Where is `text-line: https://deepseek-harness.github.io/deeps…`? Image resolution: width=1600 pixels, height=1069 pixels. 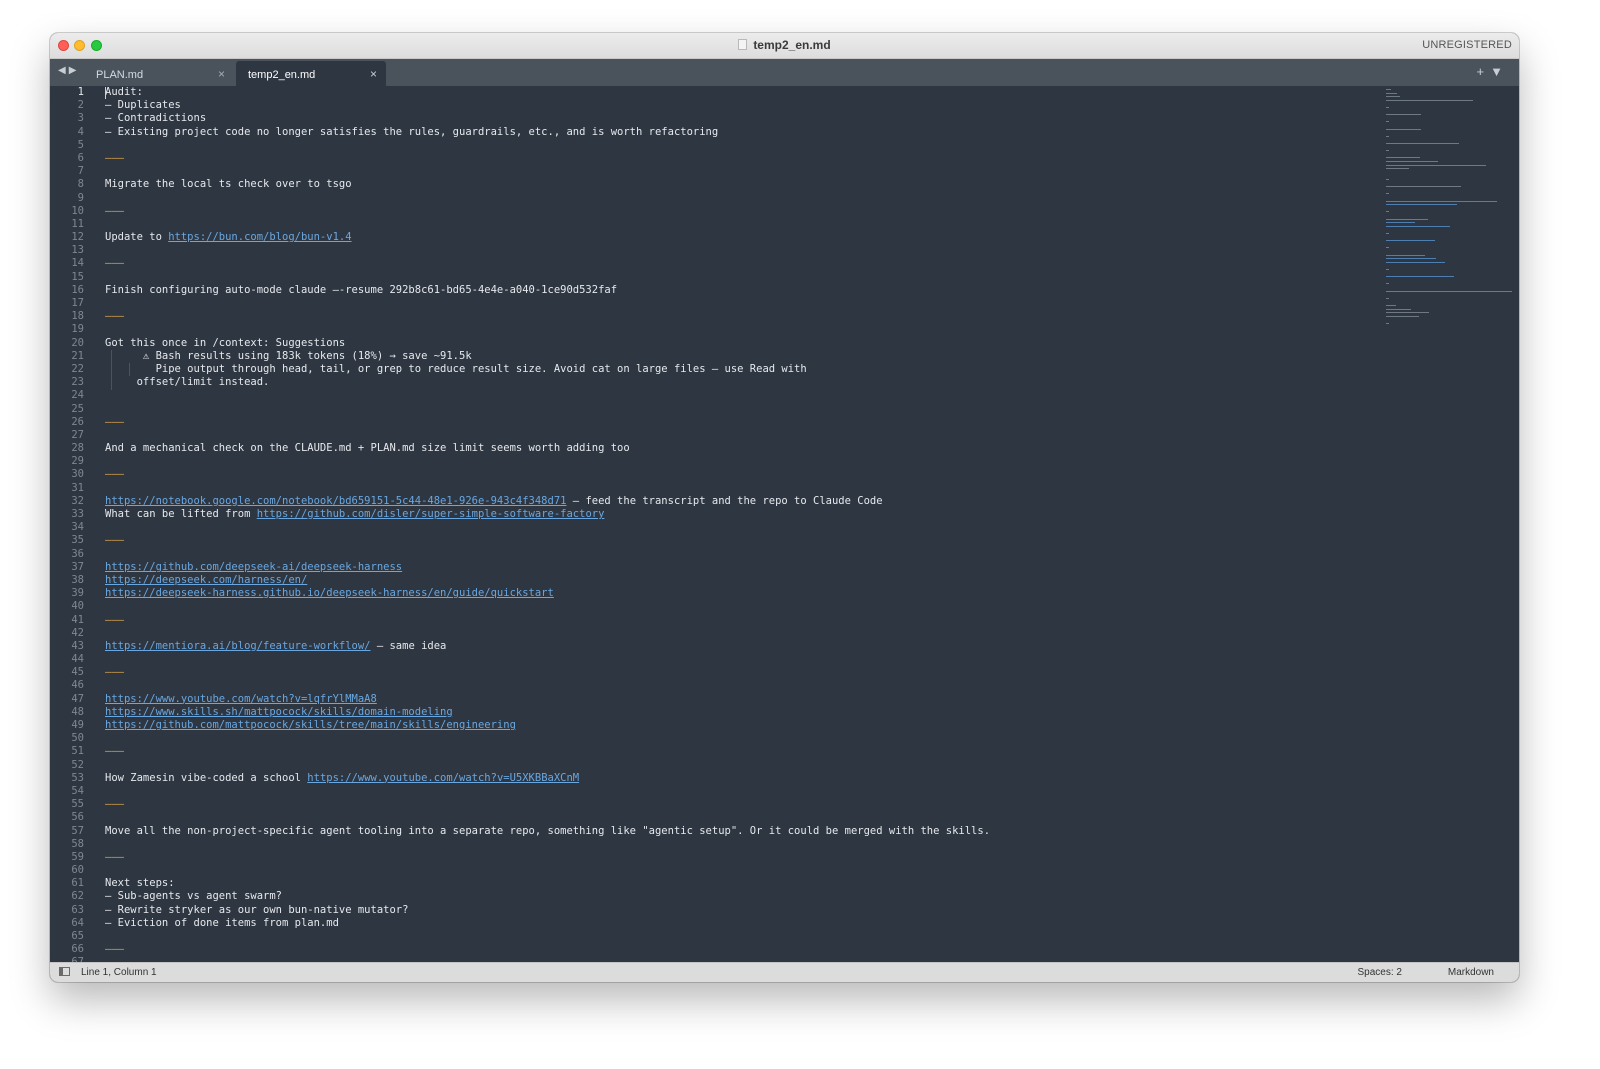 text-line: https://deepseek-harness.github.io/deeps… is located at coordinates (740, 593).